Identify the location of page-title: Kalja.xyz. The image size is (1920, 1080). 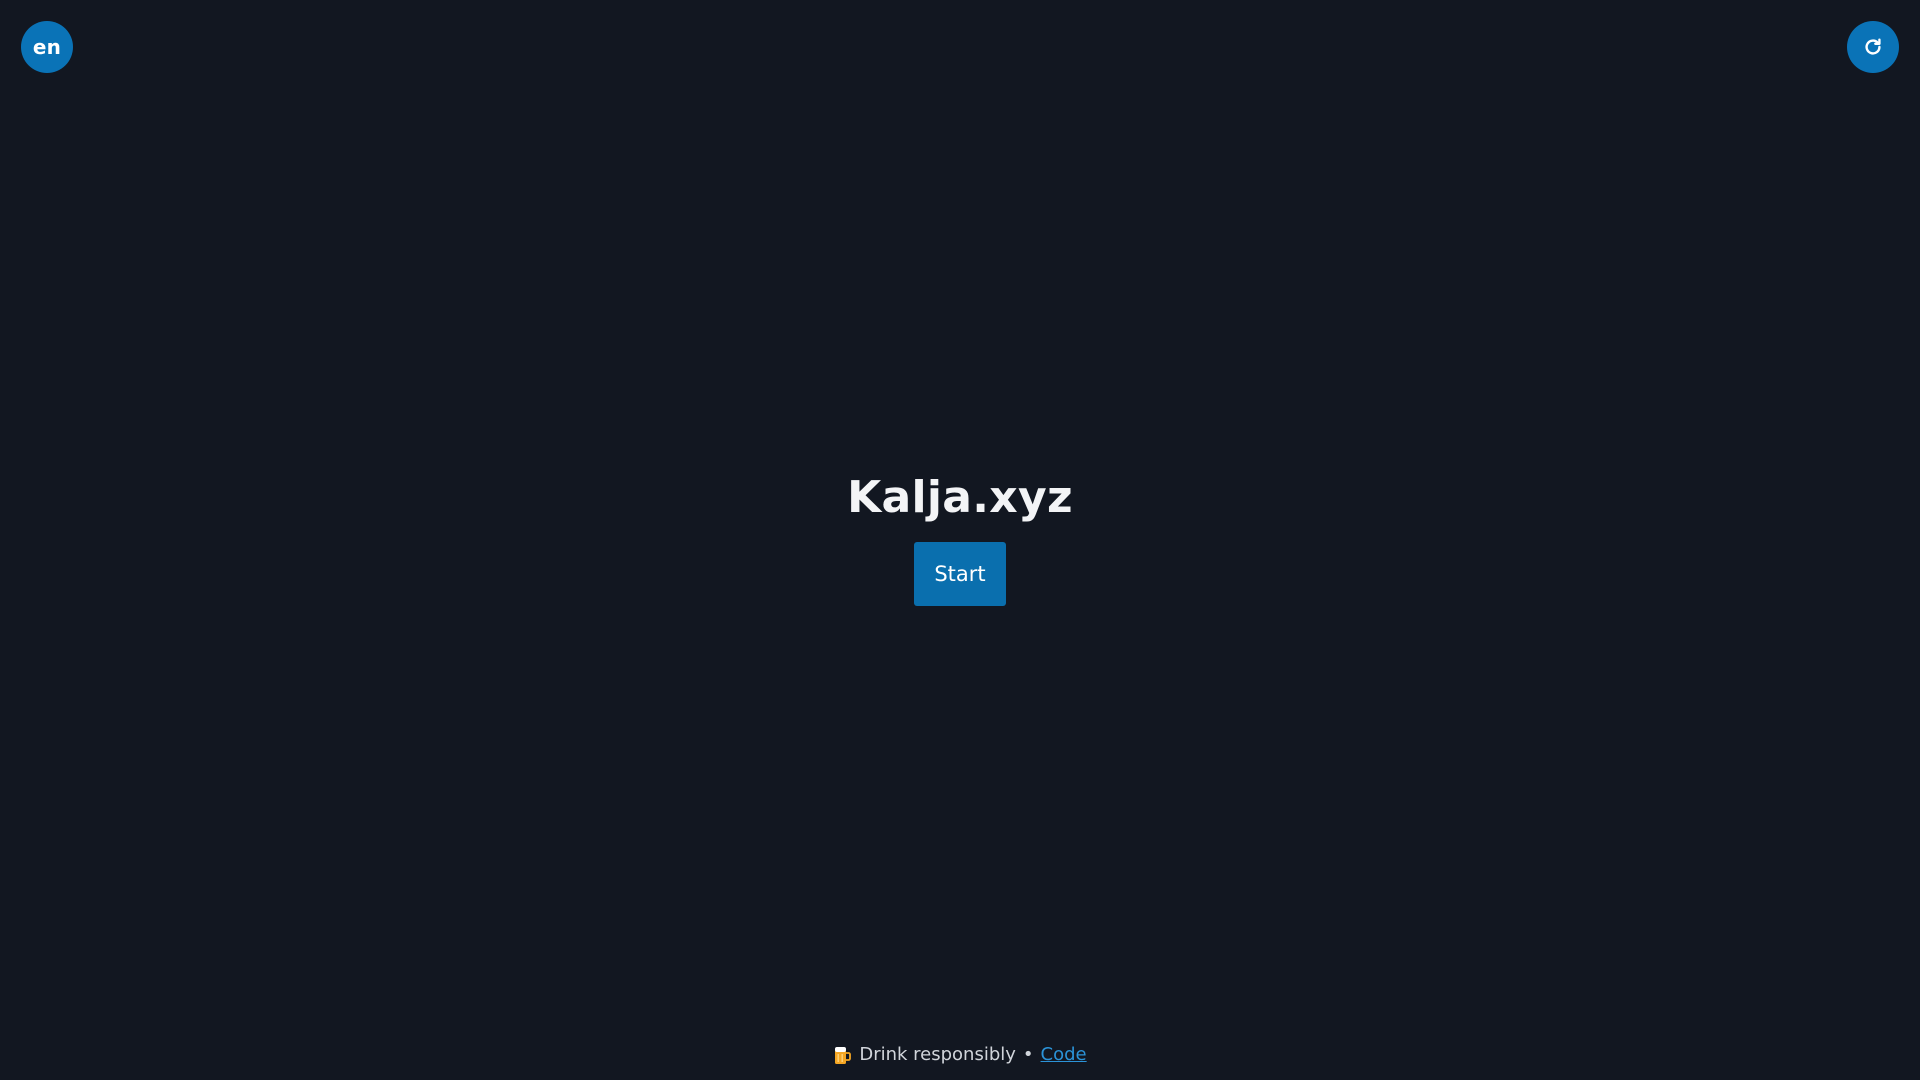
(960, 497).